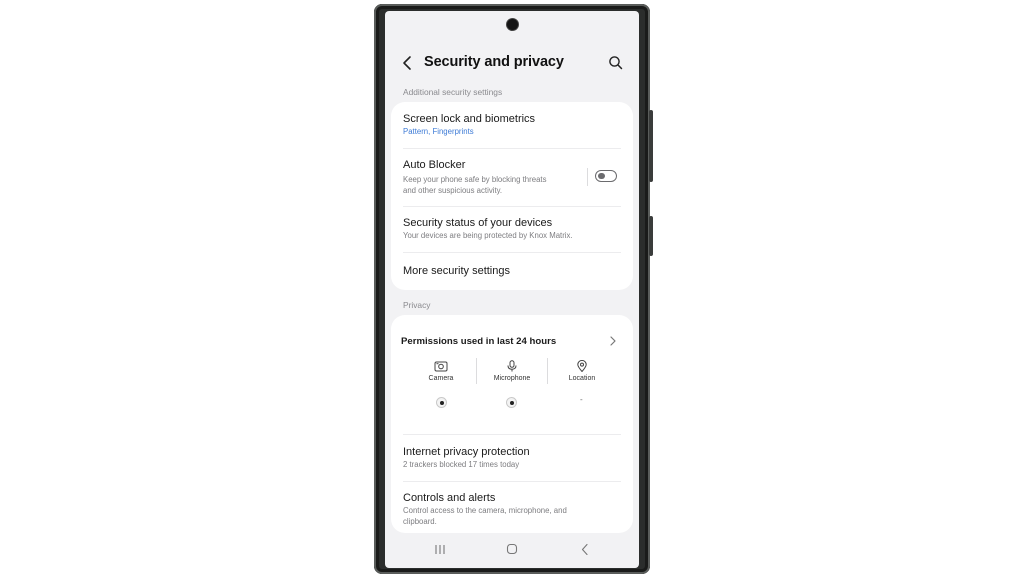 The width and height of the screenshot is (1024, 576). I want to click on power-button, so click(651, 236).